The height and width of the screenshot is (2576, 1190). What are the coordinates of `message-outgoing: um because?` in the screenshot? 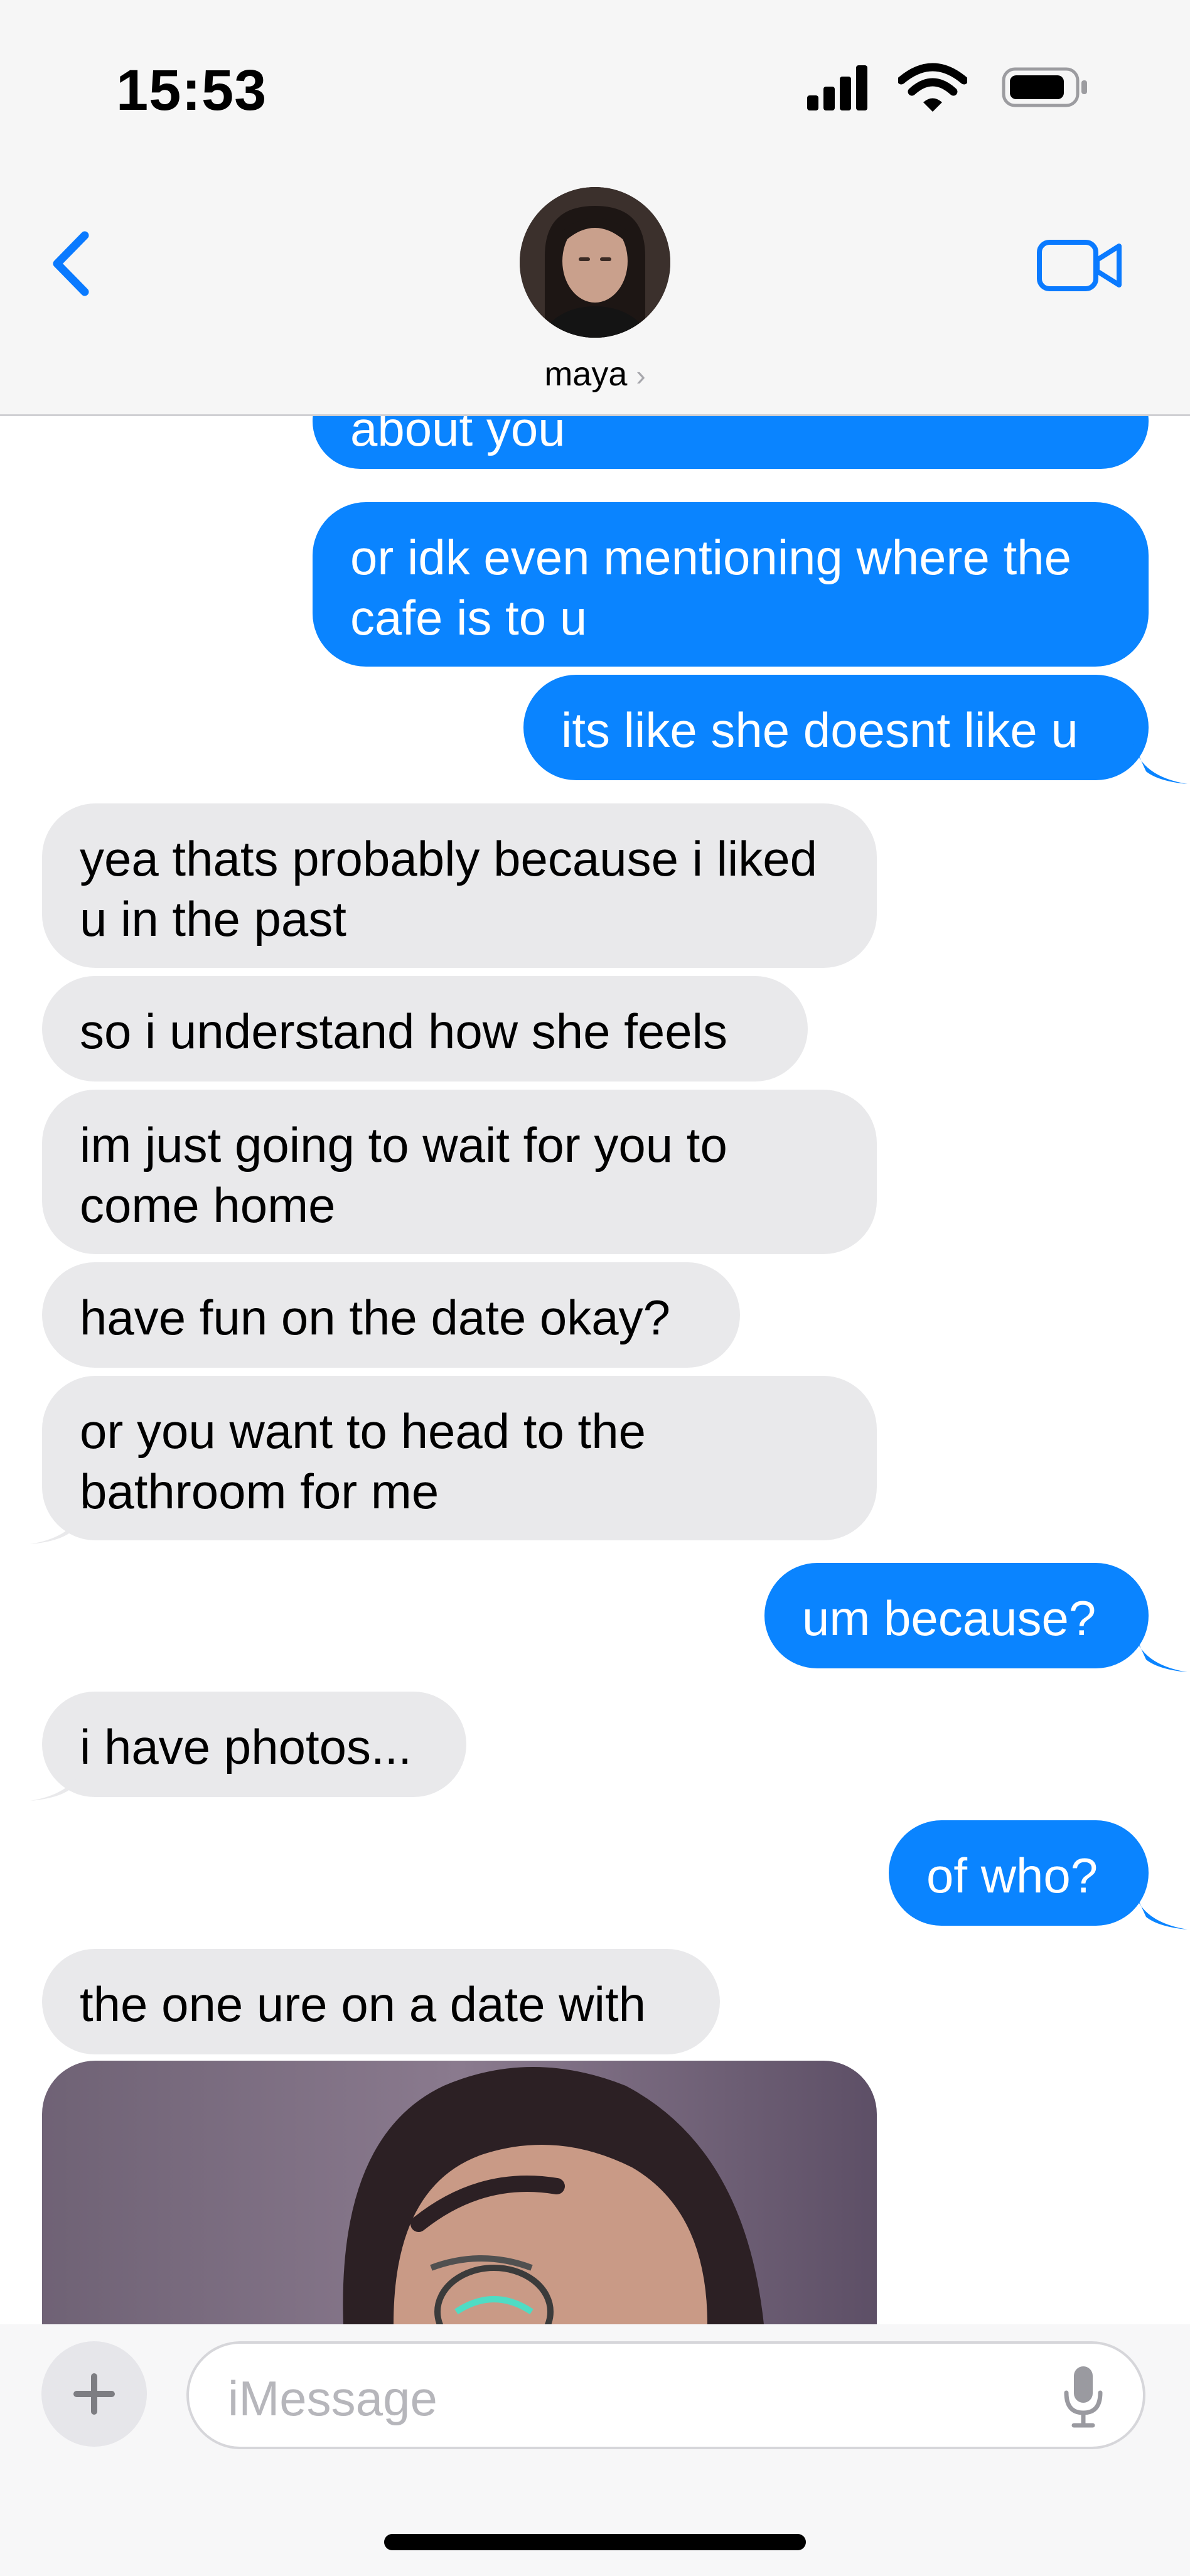 It's located at (956, 1615).